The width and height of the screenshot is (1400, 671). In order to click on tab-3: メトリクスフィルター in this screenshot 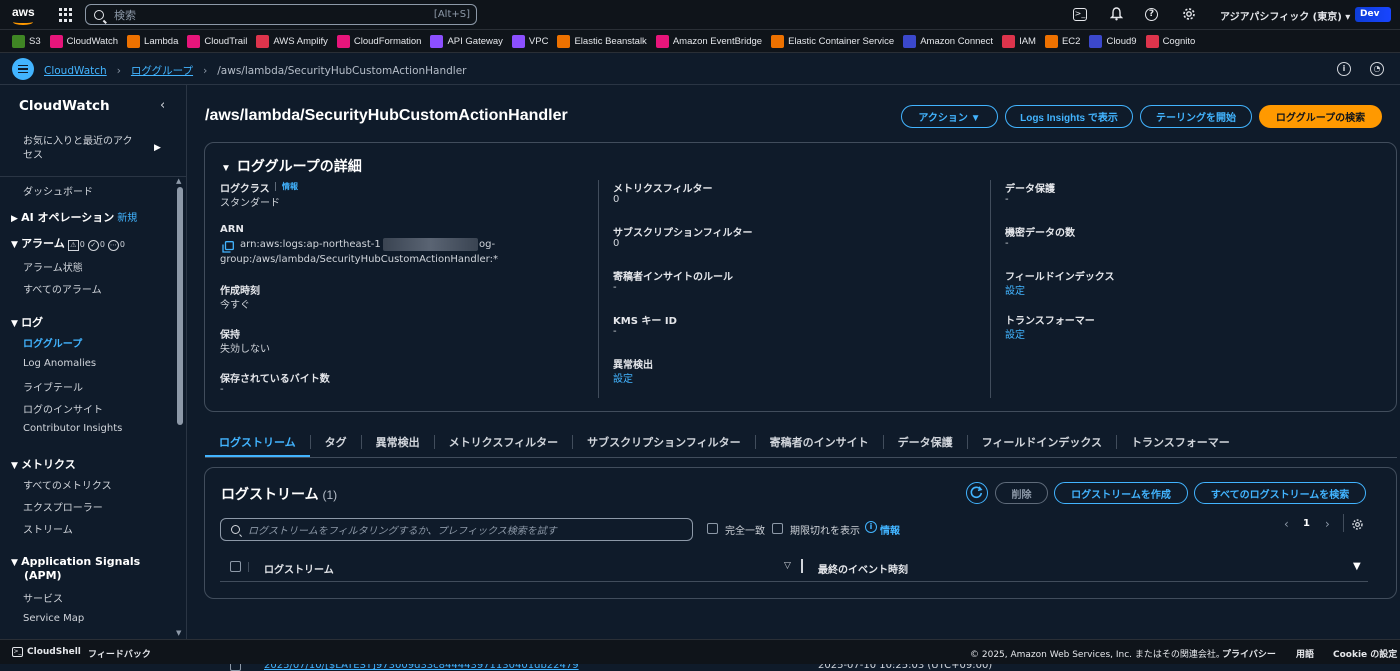, I will do `click(503, 444)`.